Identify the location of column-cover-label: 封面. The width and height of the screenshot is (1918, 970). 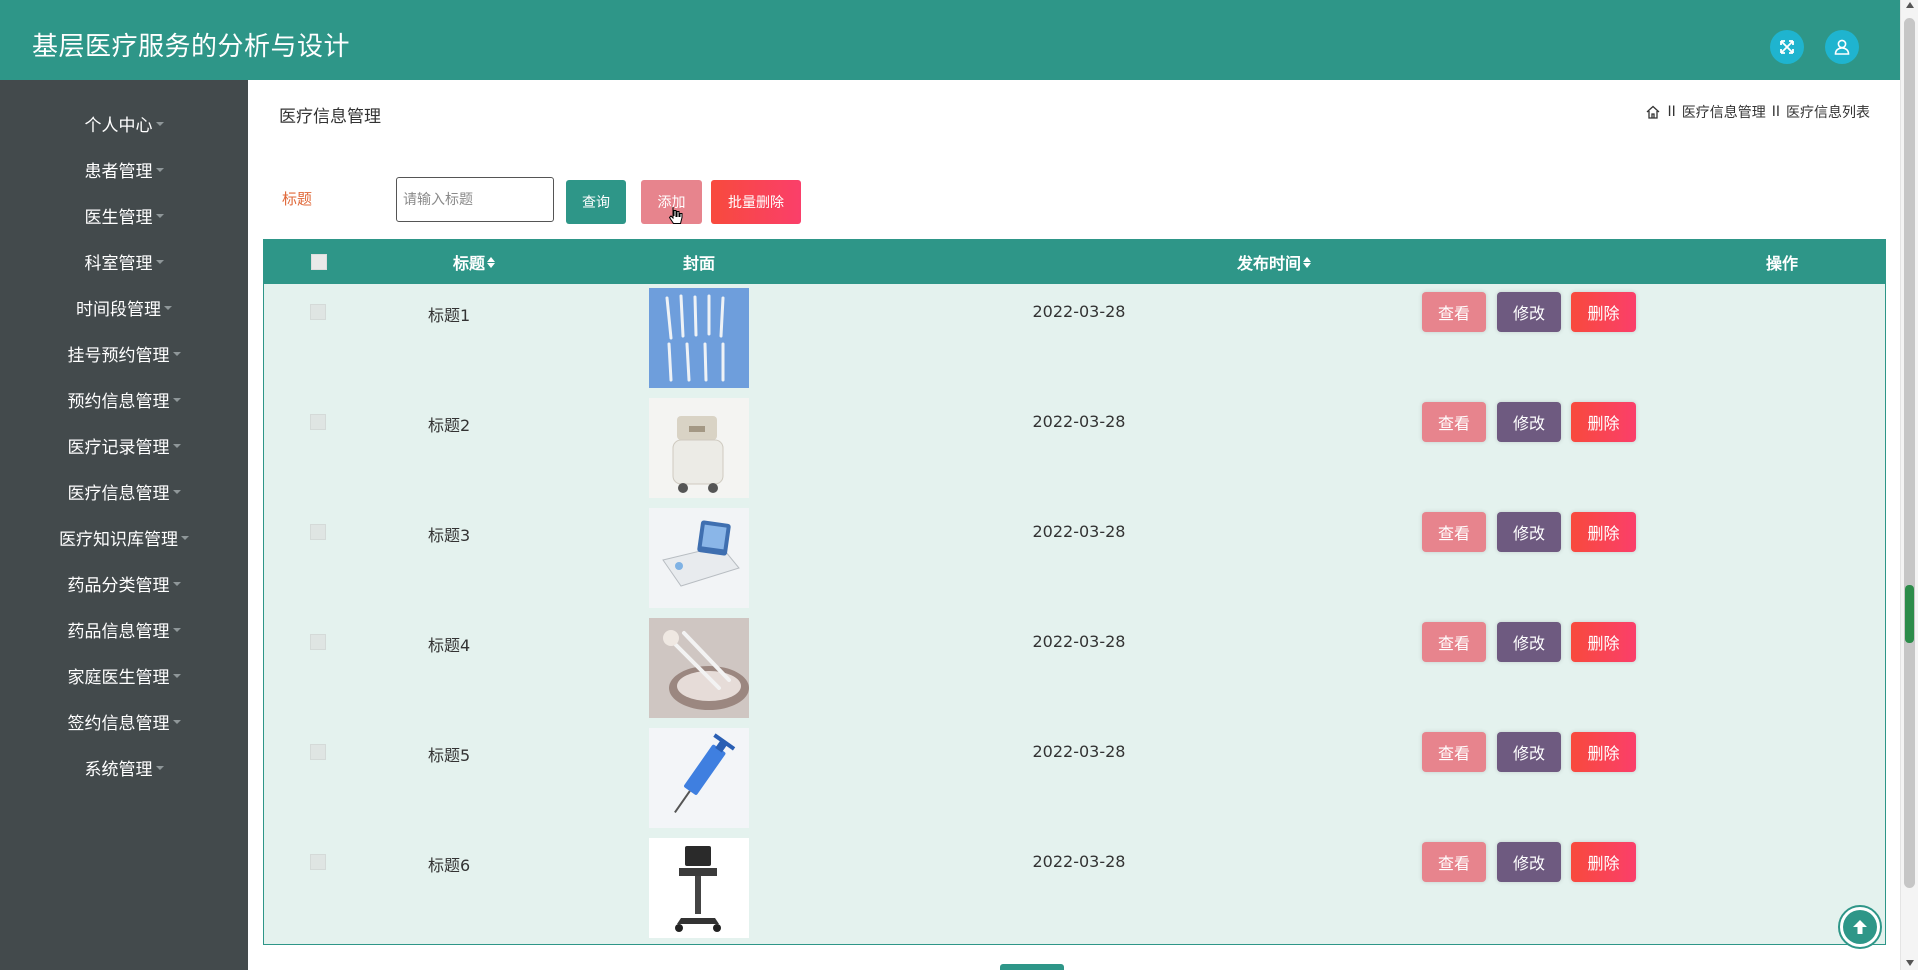
(698, 263).